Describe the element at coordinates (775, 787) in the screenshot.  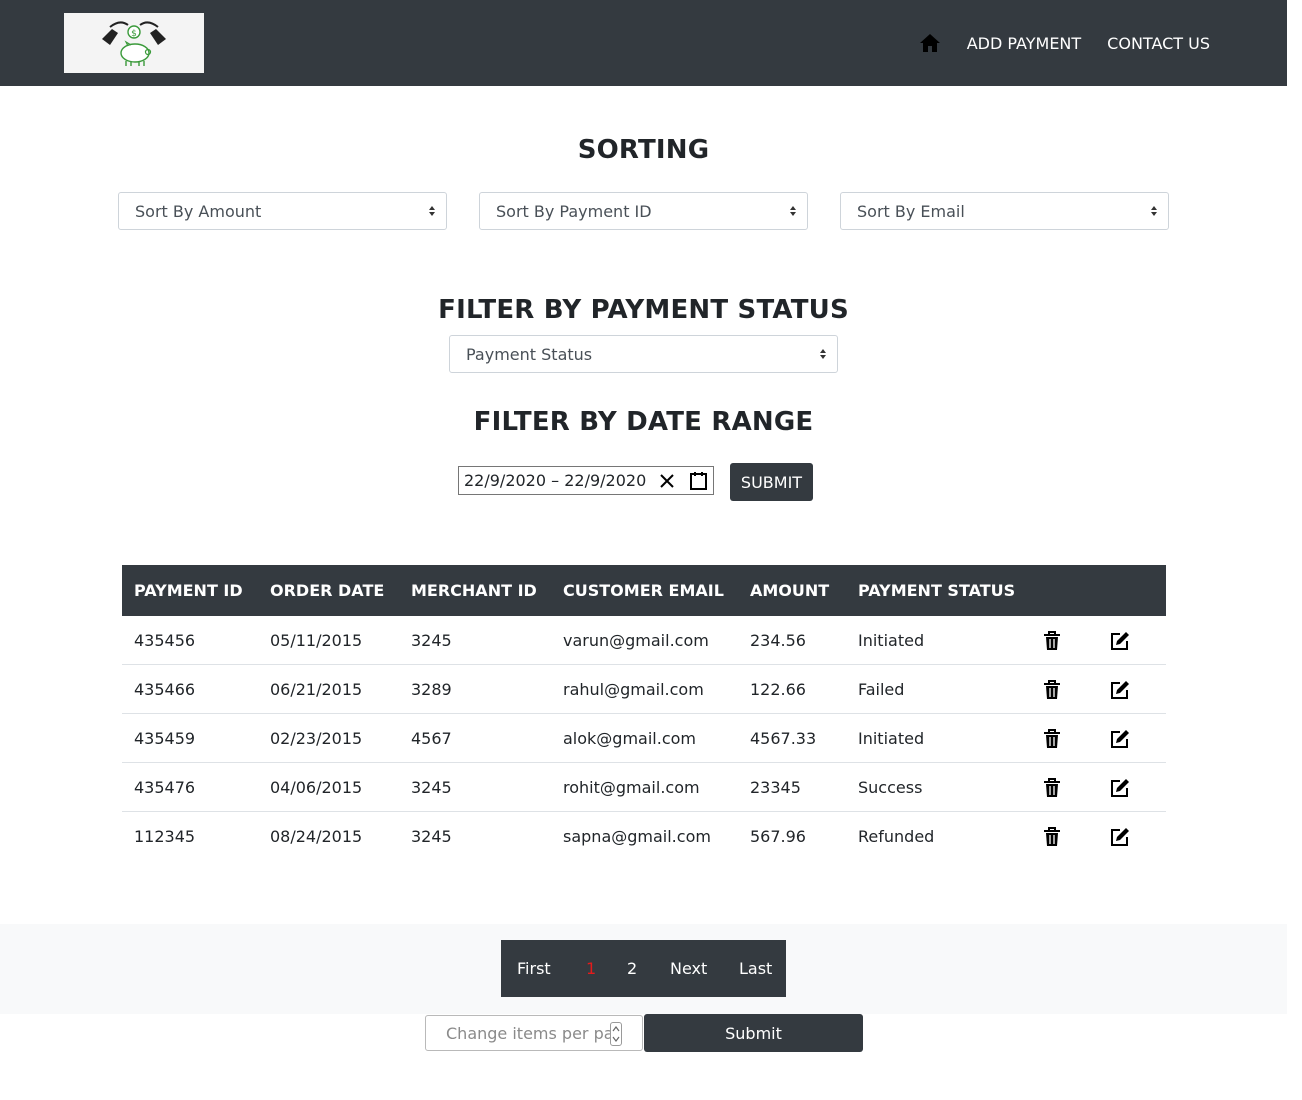
I see `cell-amount: 23345` at that location.